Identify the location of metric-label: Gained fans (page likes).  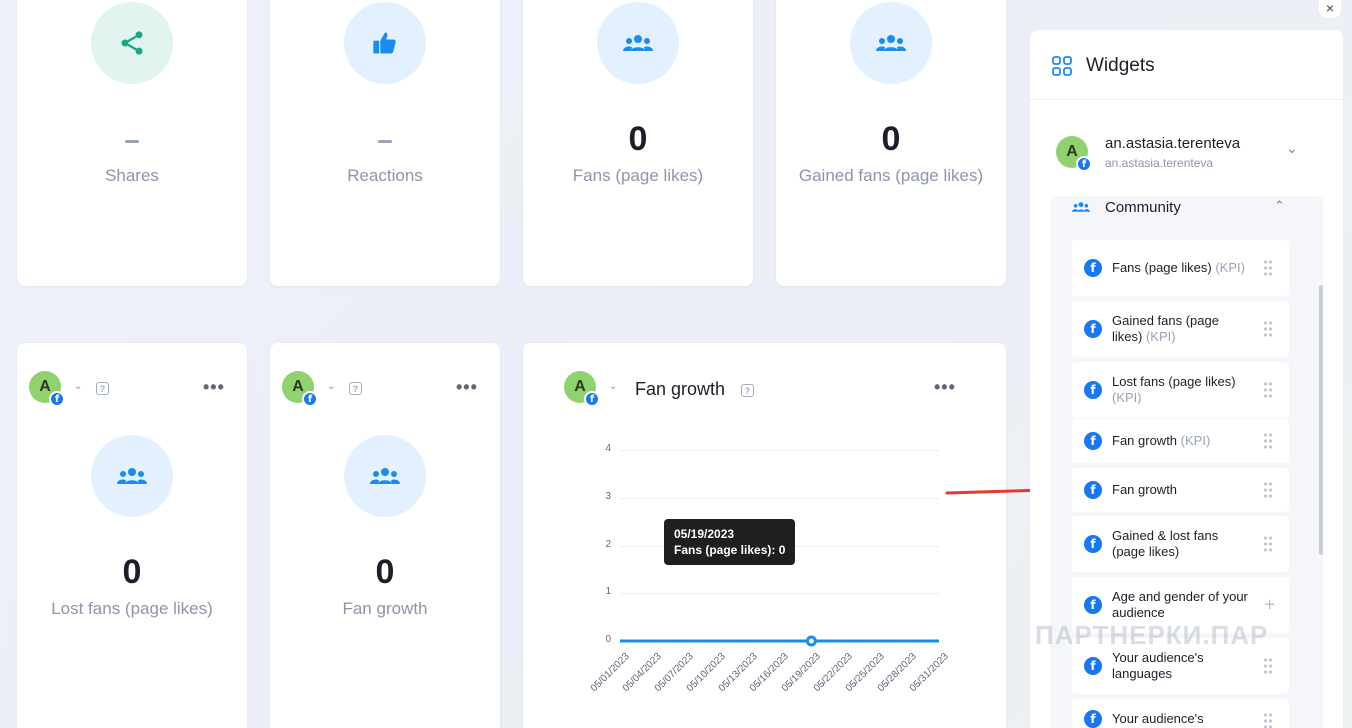
(891, 175).